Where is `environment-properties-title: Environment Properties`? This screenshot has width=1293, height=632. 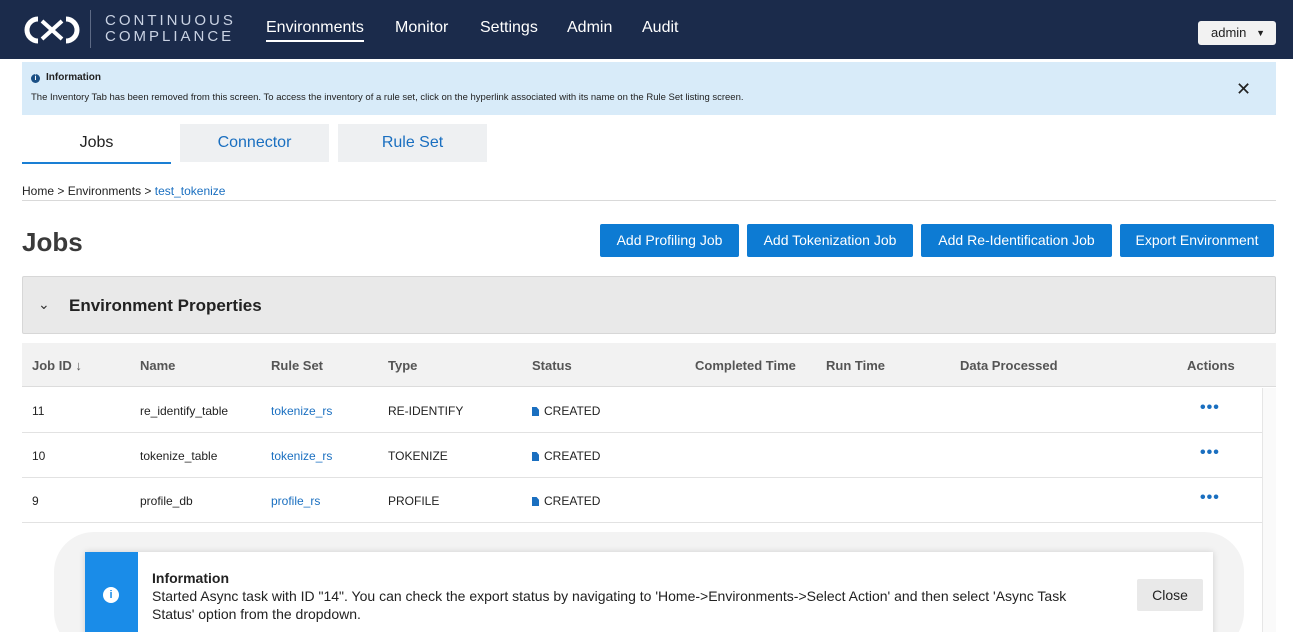 environment-properties-title: Environment Properties is located at coordinates (165, 305).